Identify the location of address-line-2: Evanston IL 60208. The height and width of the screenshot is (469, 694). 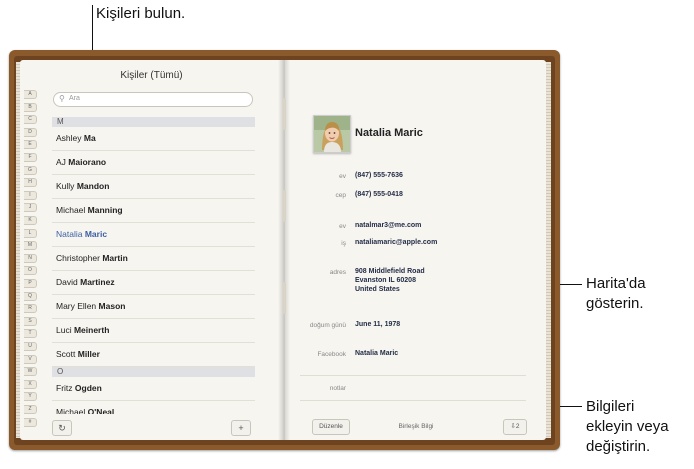
(385, 280).